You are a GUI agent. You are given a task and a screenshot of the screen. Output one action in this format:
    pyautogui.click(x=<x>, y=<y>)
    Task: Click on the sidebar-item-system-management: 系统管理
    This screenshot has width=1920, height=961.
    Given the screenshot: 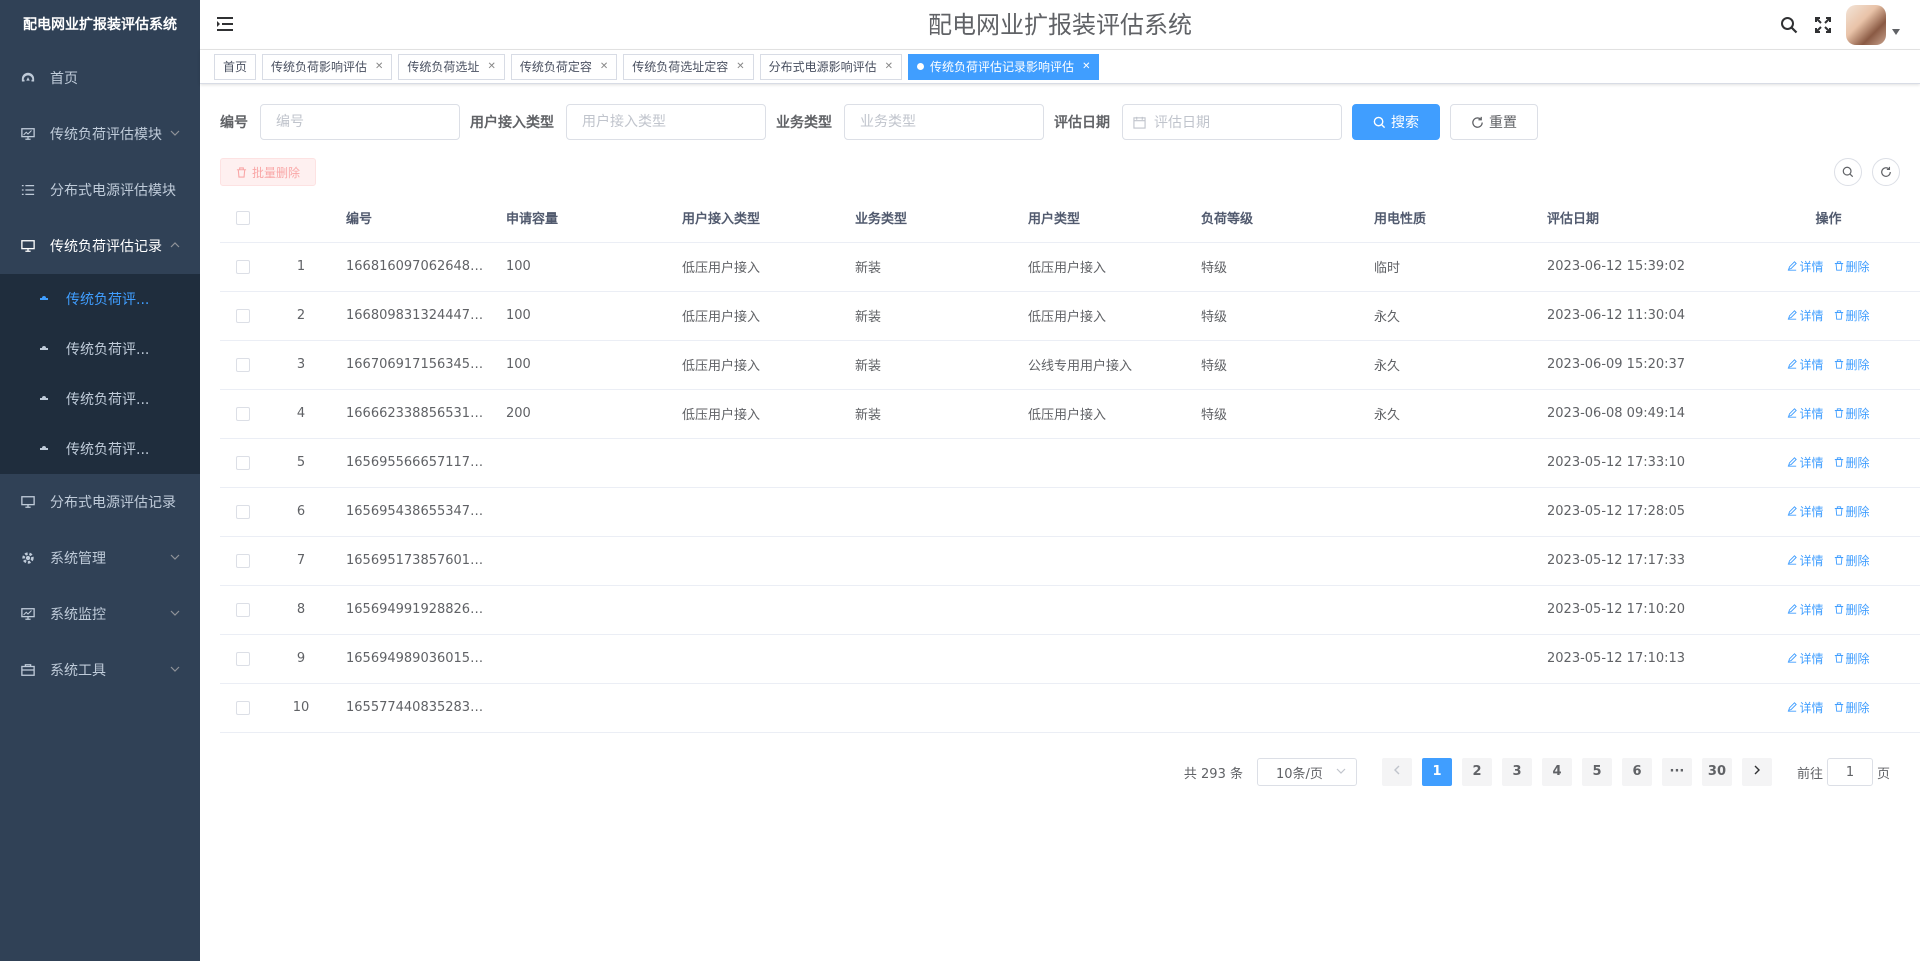 What is the action you would take?
    pyautogui.click(x=100, y=558)
    